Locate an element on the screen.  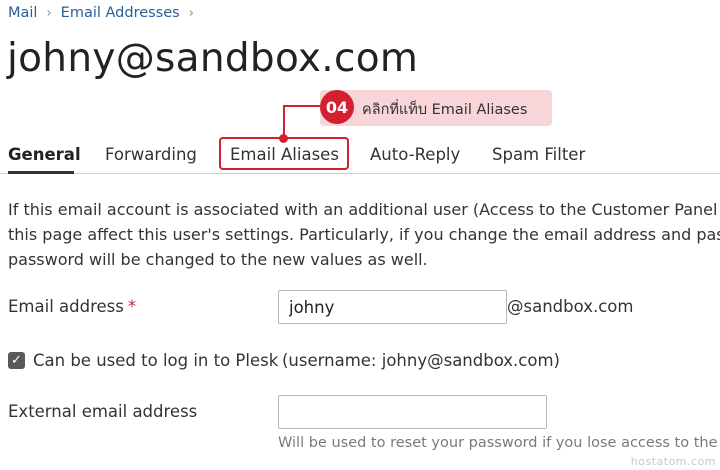
email-address-label: Email address * is located at coordinates (72, 306).